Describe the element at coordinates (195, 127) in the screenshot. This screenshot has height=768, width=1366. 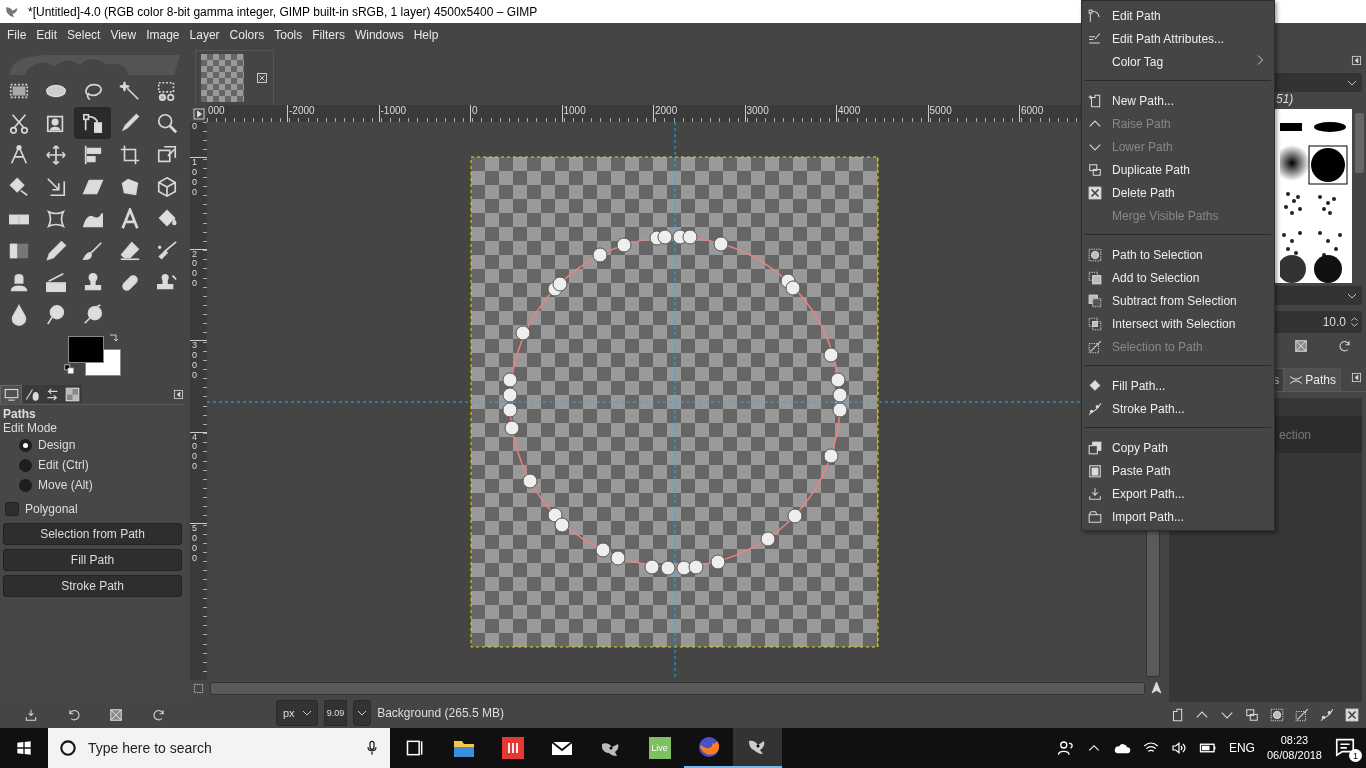
I see `ruler-label: 0` at that location.